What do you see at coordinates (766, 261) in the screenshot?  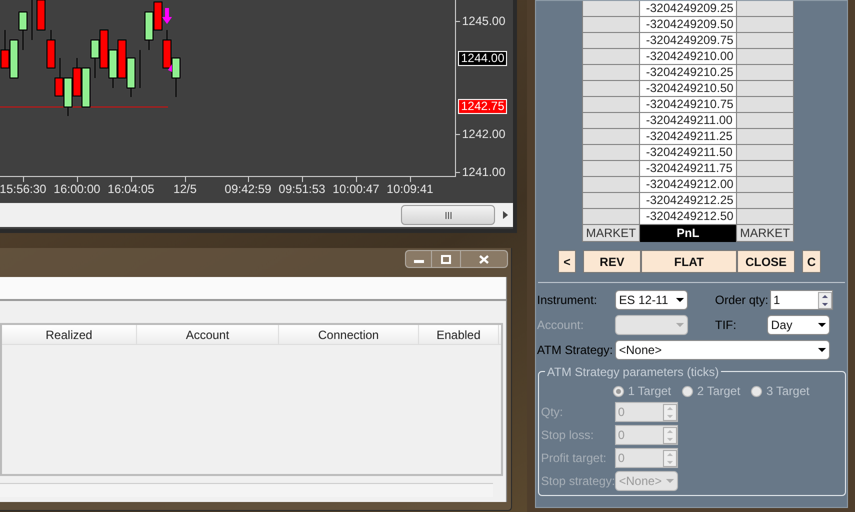 I see `action-button: CLOSE` at bounding box center [766, 261].